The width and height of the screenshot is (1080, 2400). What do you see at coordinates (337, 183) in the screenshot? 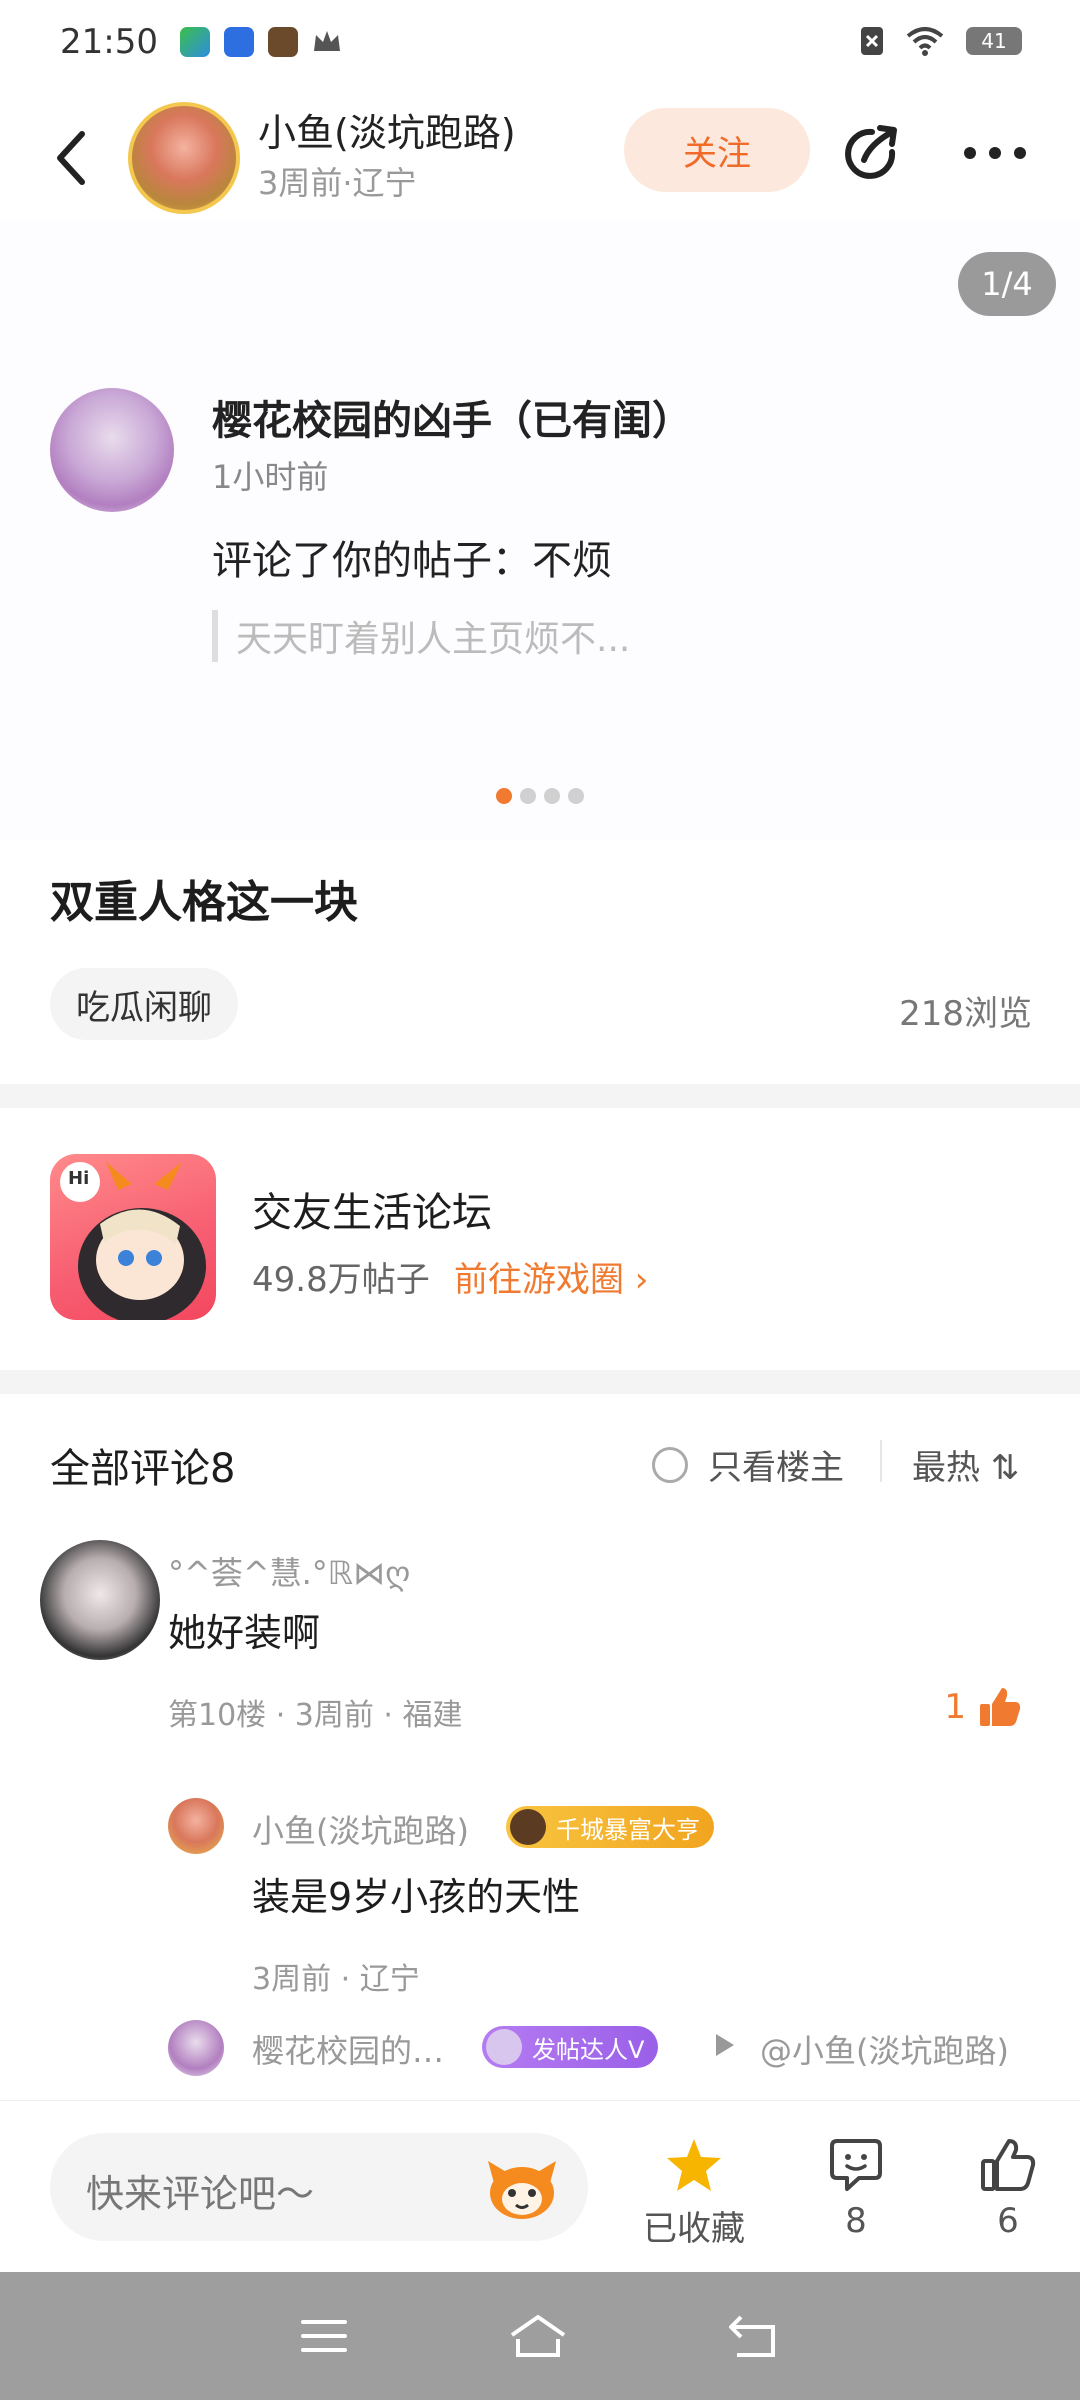
I see `author-meta: 3周前·辽宁` at bounding box center [337, 183].